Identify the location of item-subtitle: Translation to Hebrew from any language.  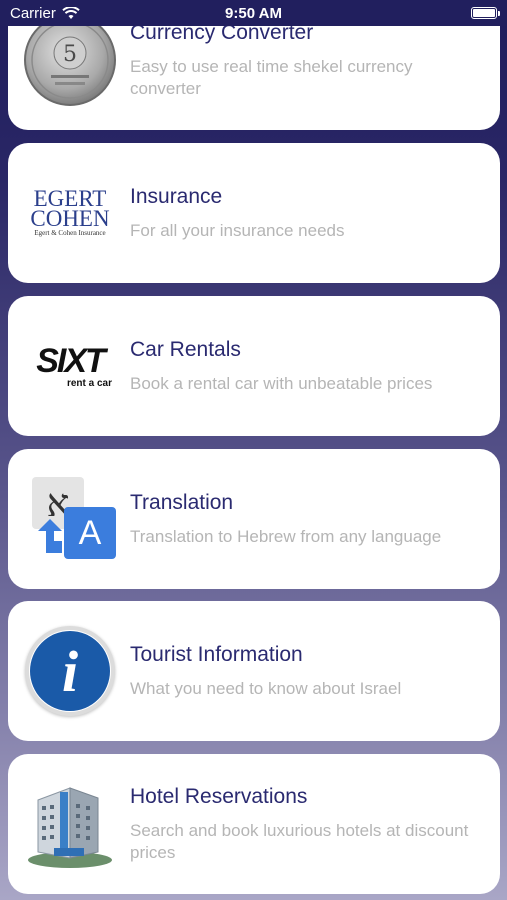
(286, 536).